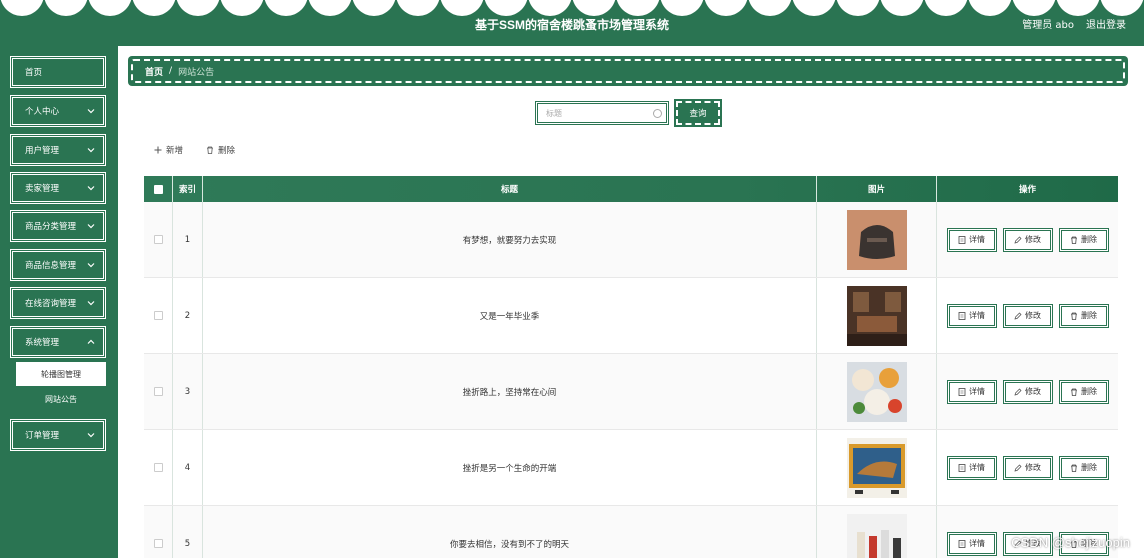 The width and height of the screenshot is (1144, 558). What do you see at coordinates (158, 150) in the screenshot?
I see `plus-icon` at bounding box center [158, 150].